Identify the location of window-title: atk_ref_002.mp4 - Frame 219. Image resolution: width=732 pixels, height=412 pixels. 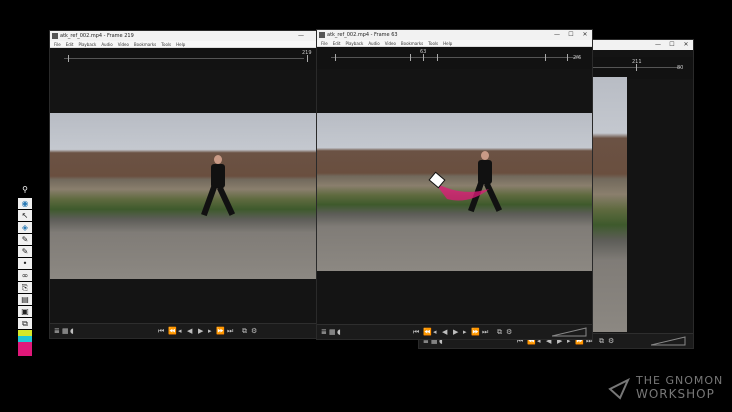
(97, 36).